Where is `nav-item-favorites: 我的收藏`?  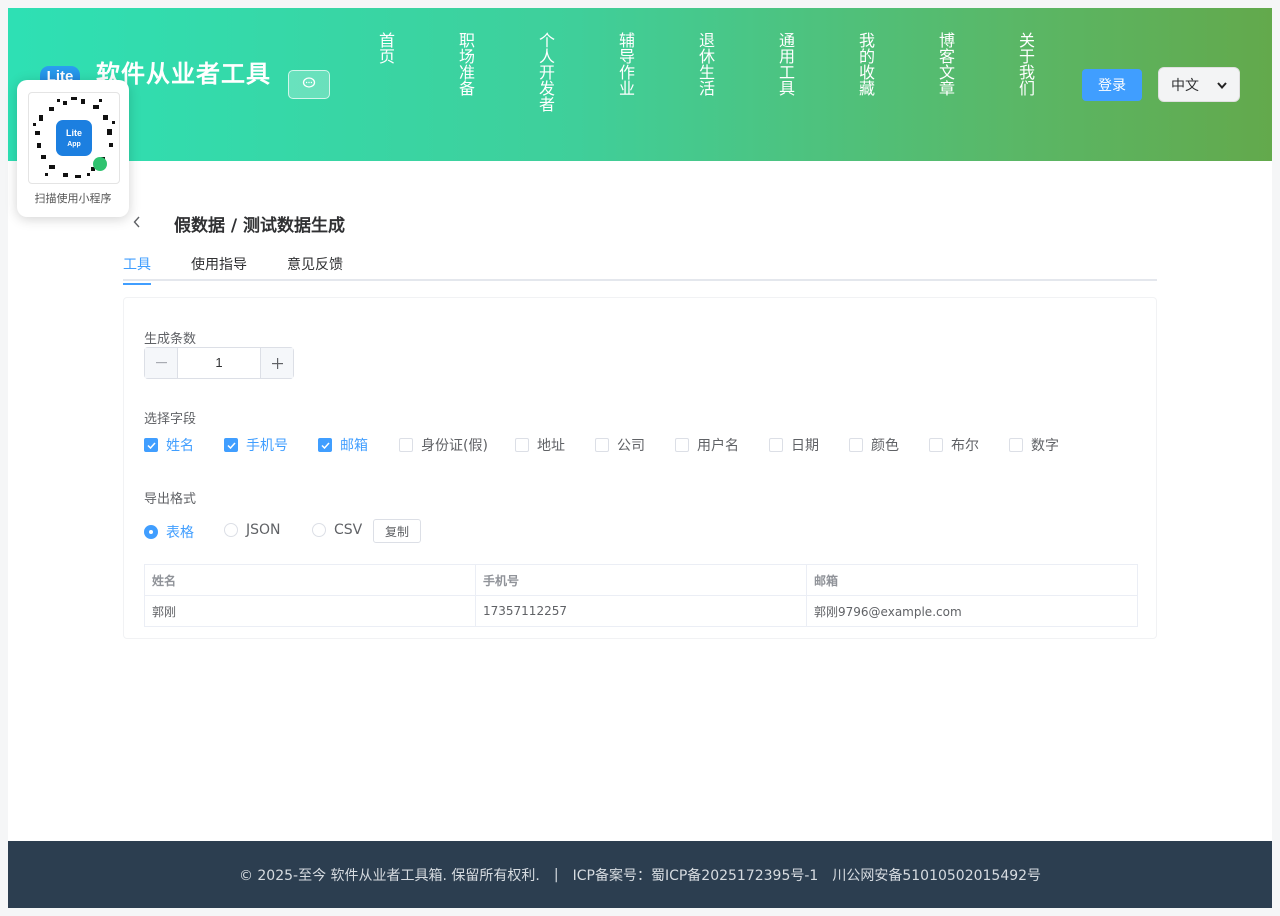 nav-item-favorites: 我的收藏 is located at coordinates (866, 64).